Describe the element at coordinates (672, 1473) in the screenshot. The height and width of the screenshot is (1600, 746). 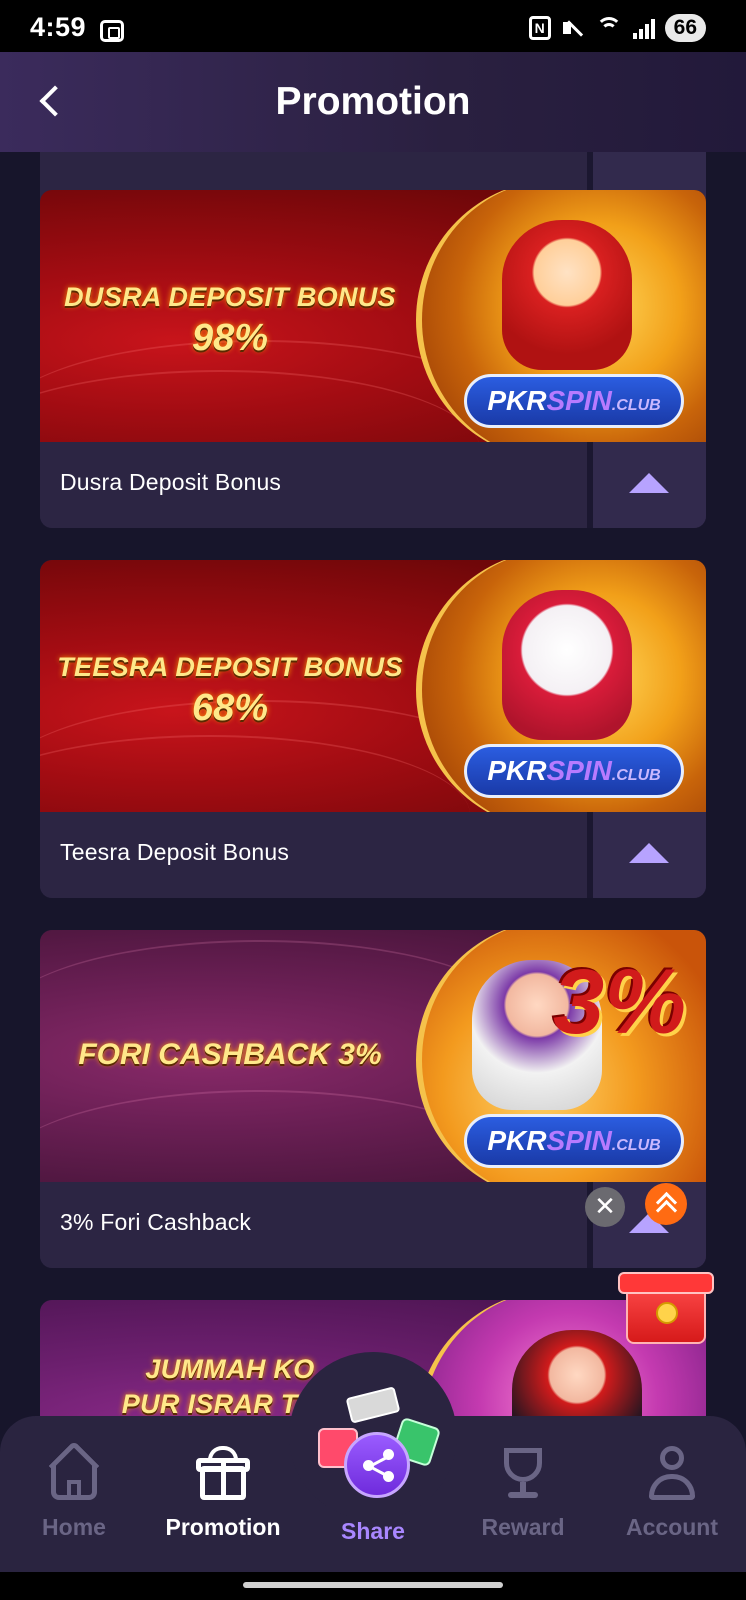
I see `user-icon` at that location.